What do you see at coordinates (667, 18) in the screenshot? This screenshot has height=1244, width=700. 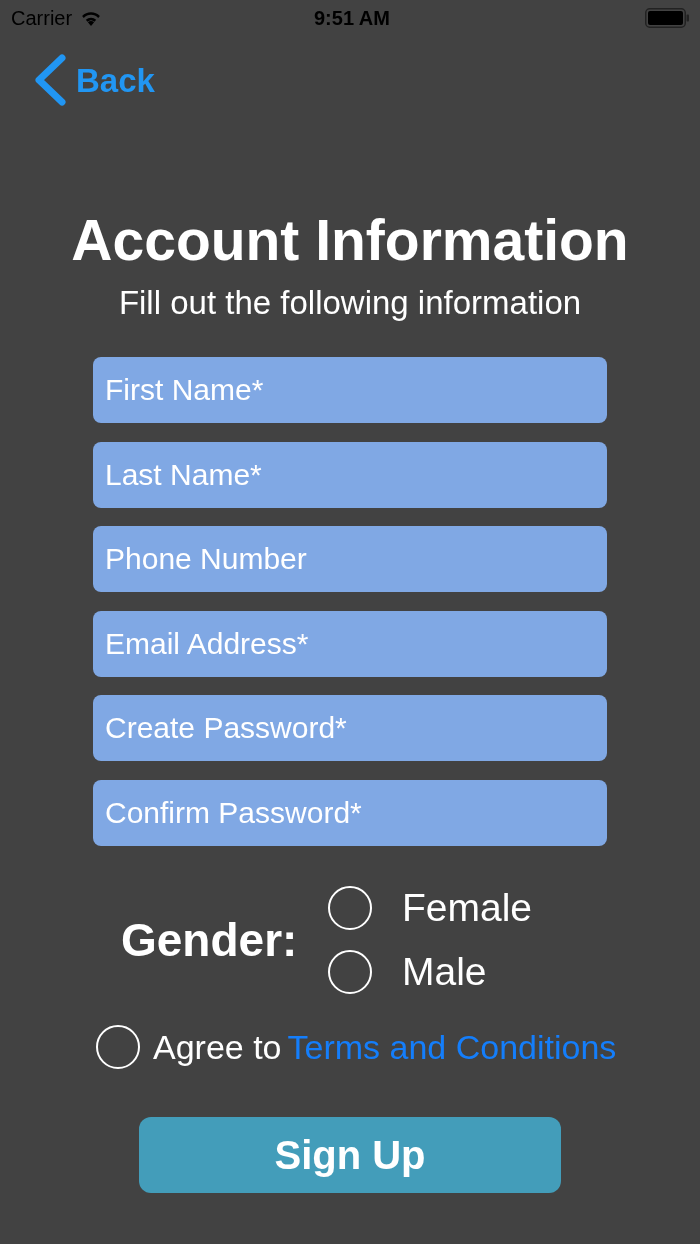 I see `battery-icon` at bounding box center [667, 18].